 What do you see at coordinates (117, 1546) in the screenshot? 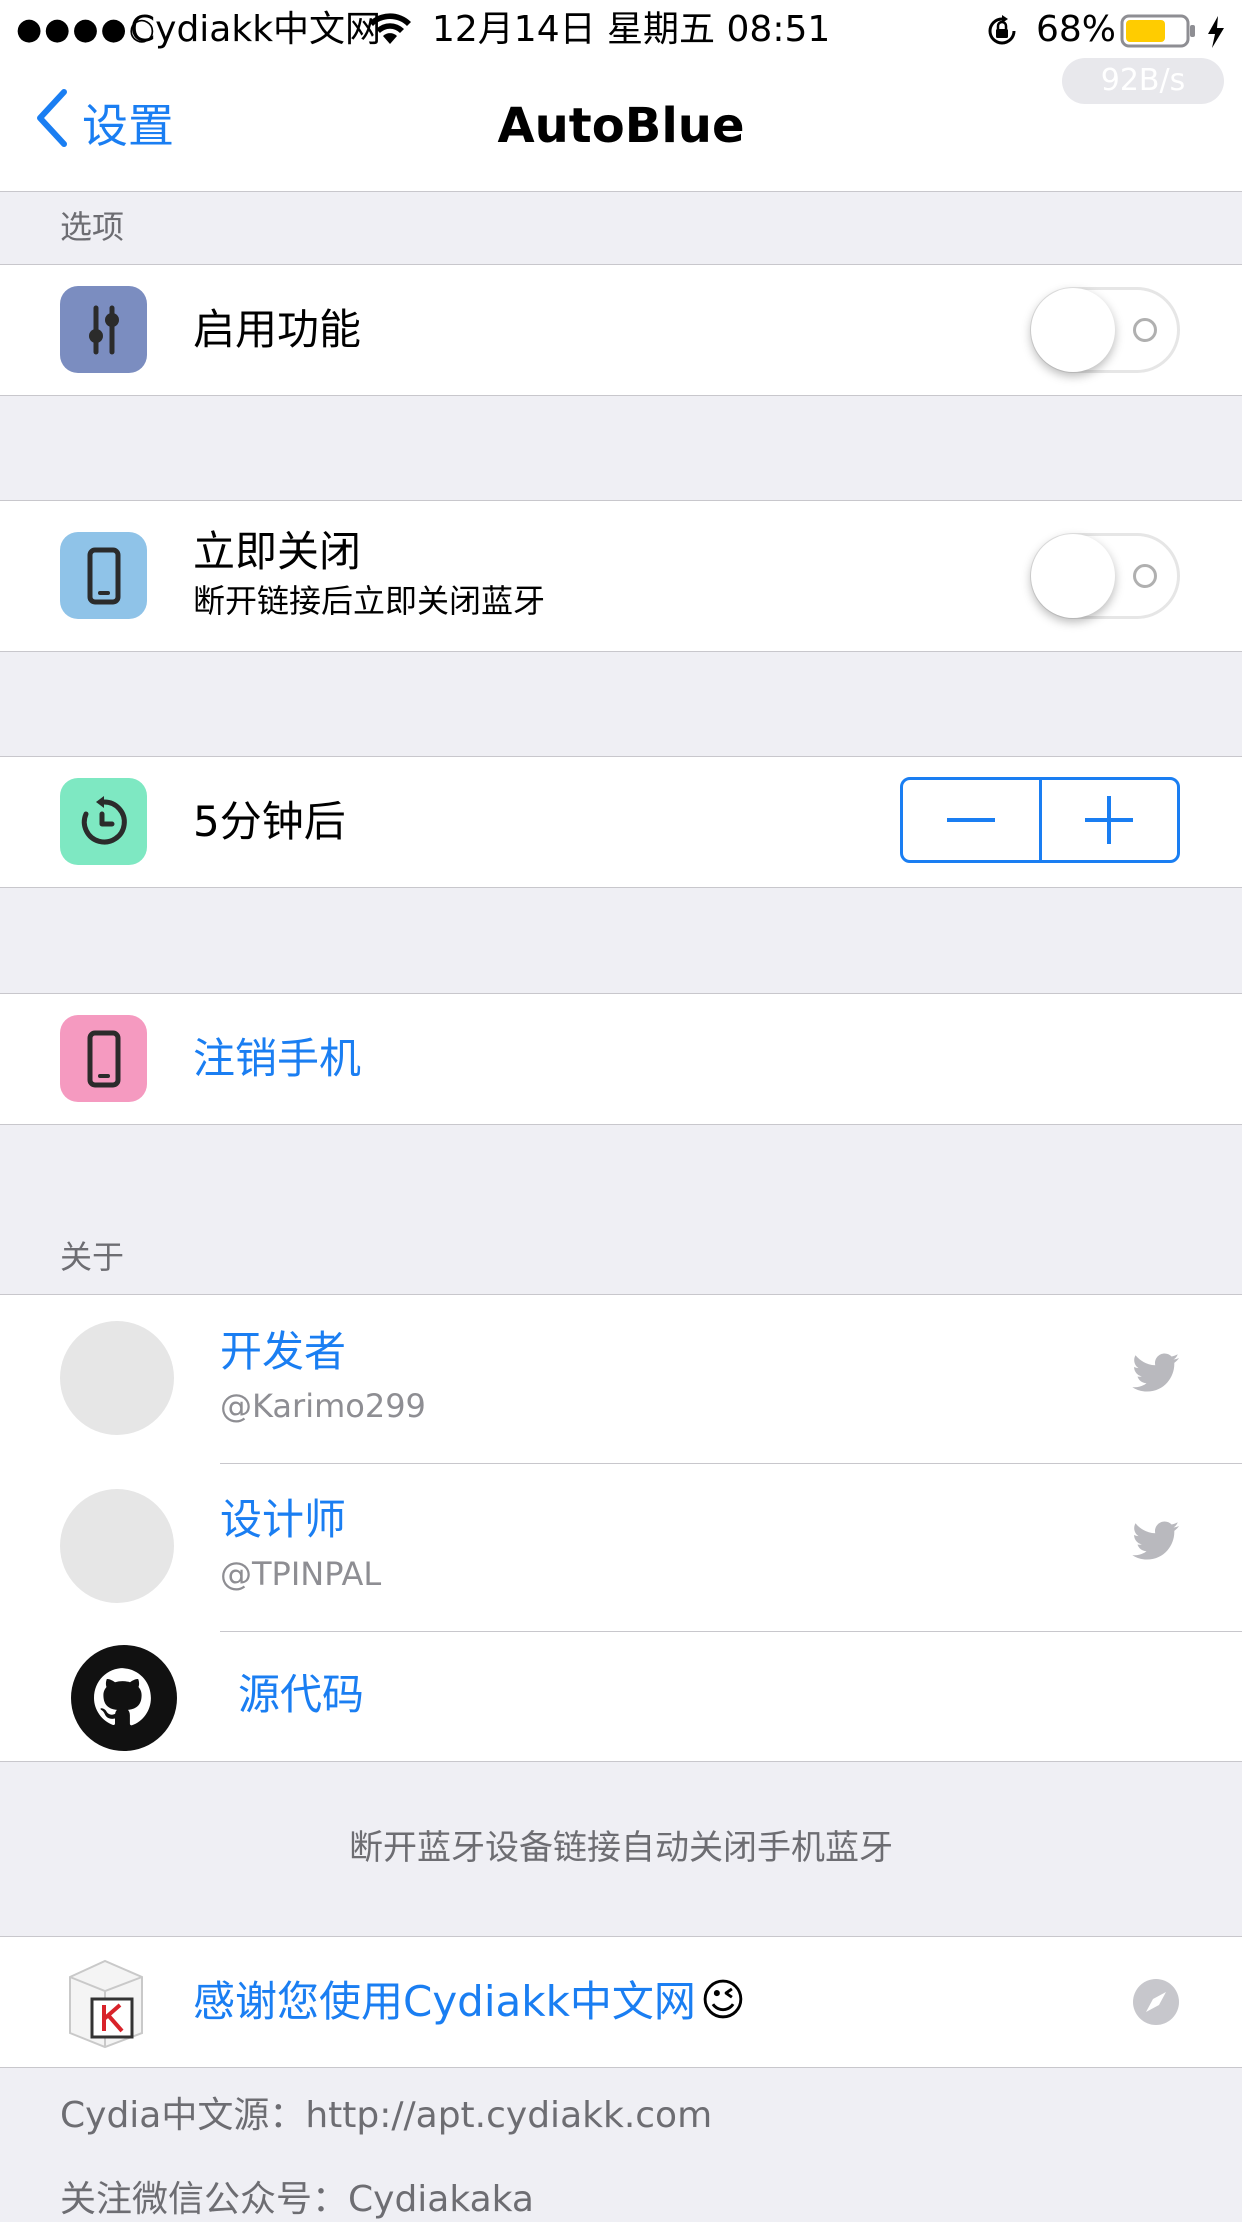
I see `designer-avatar` at bounding box center [117, 1546].